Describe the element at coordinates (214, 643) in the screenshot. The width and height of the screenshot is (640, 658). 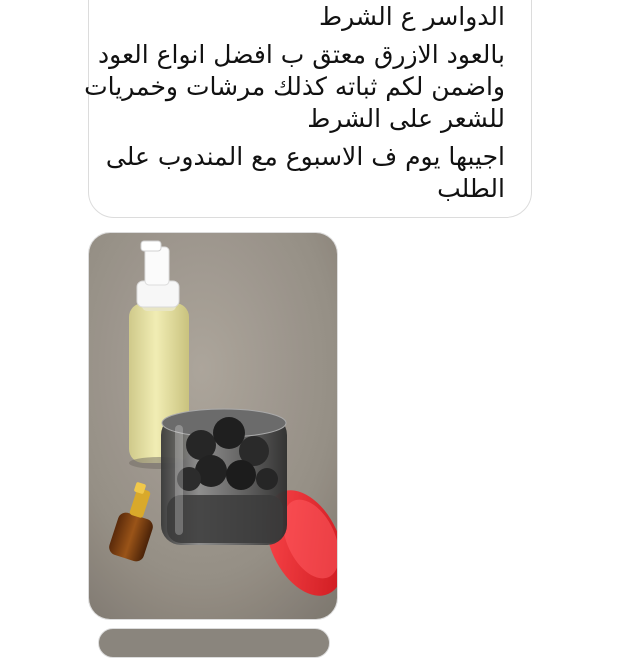
I see `photo-attachment-partial` at that location.